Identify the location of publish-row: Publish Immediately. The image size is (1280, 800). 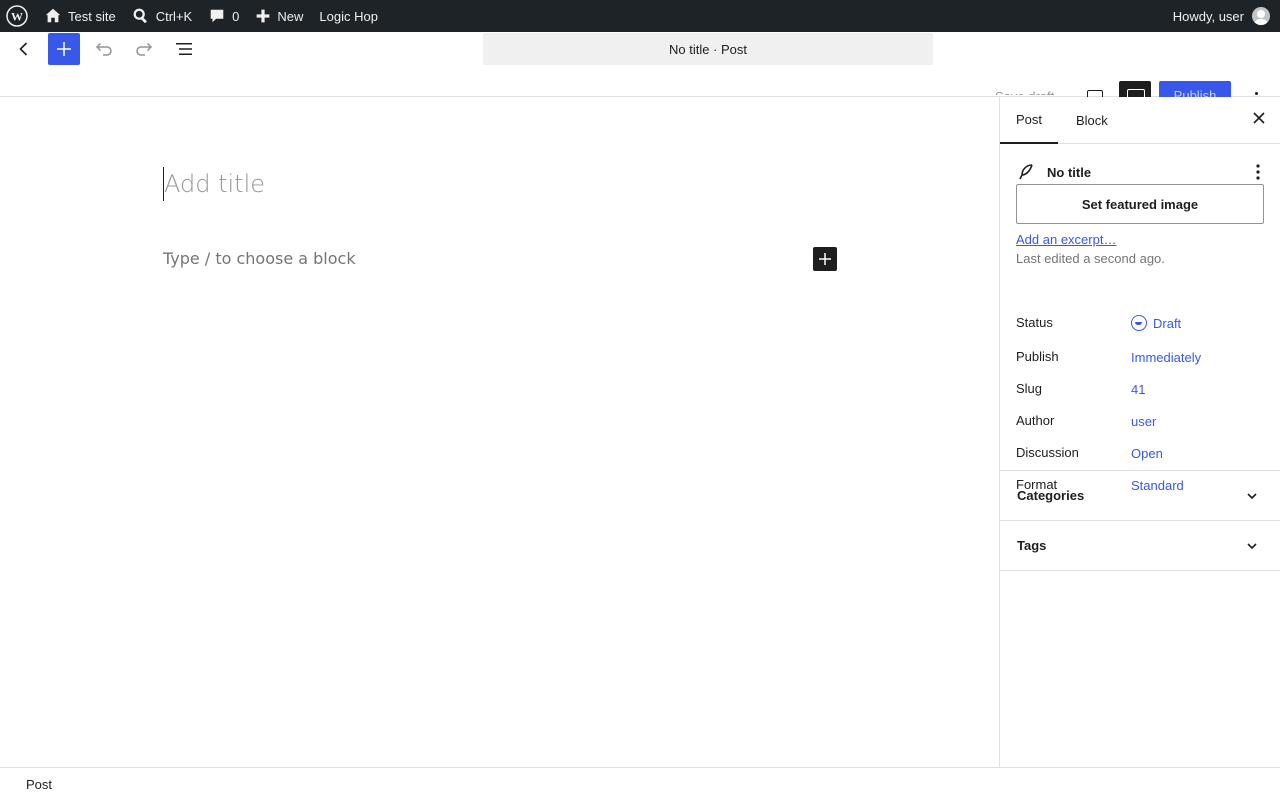
(1140, 357).